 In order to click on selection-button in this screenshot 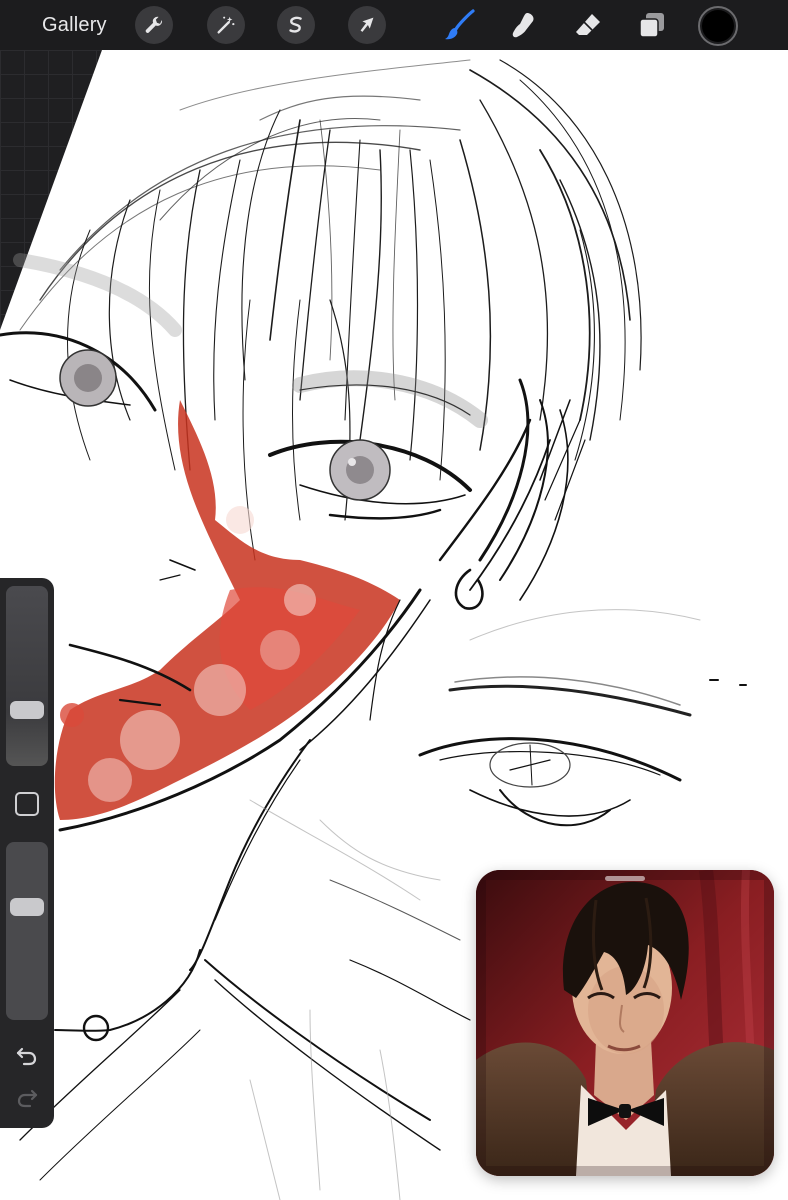, I will do `click(296, 25)`.